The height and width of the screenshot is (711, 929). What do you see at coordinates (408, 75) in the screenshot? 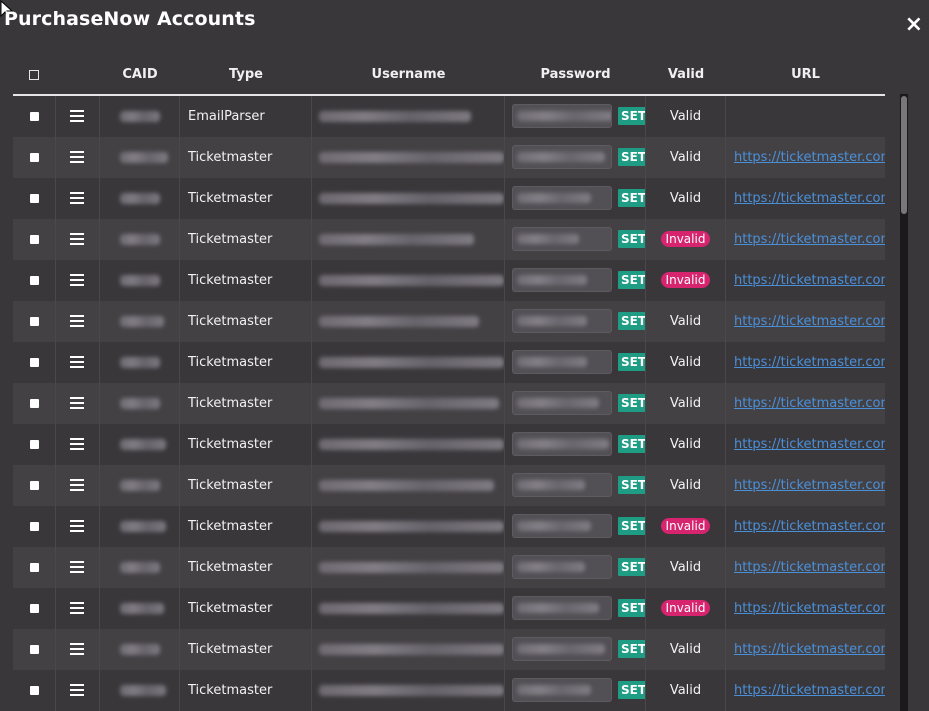
I see `column-header-username: Username` at bounding box center [408, 75].